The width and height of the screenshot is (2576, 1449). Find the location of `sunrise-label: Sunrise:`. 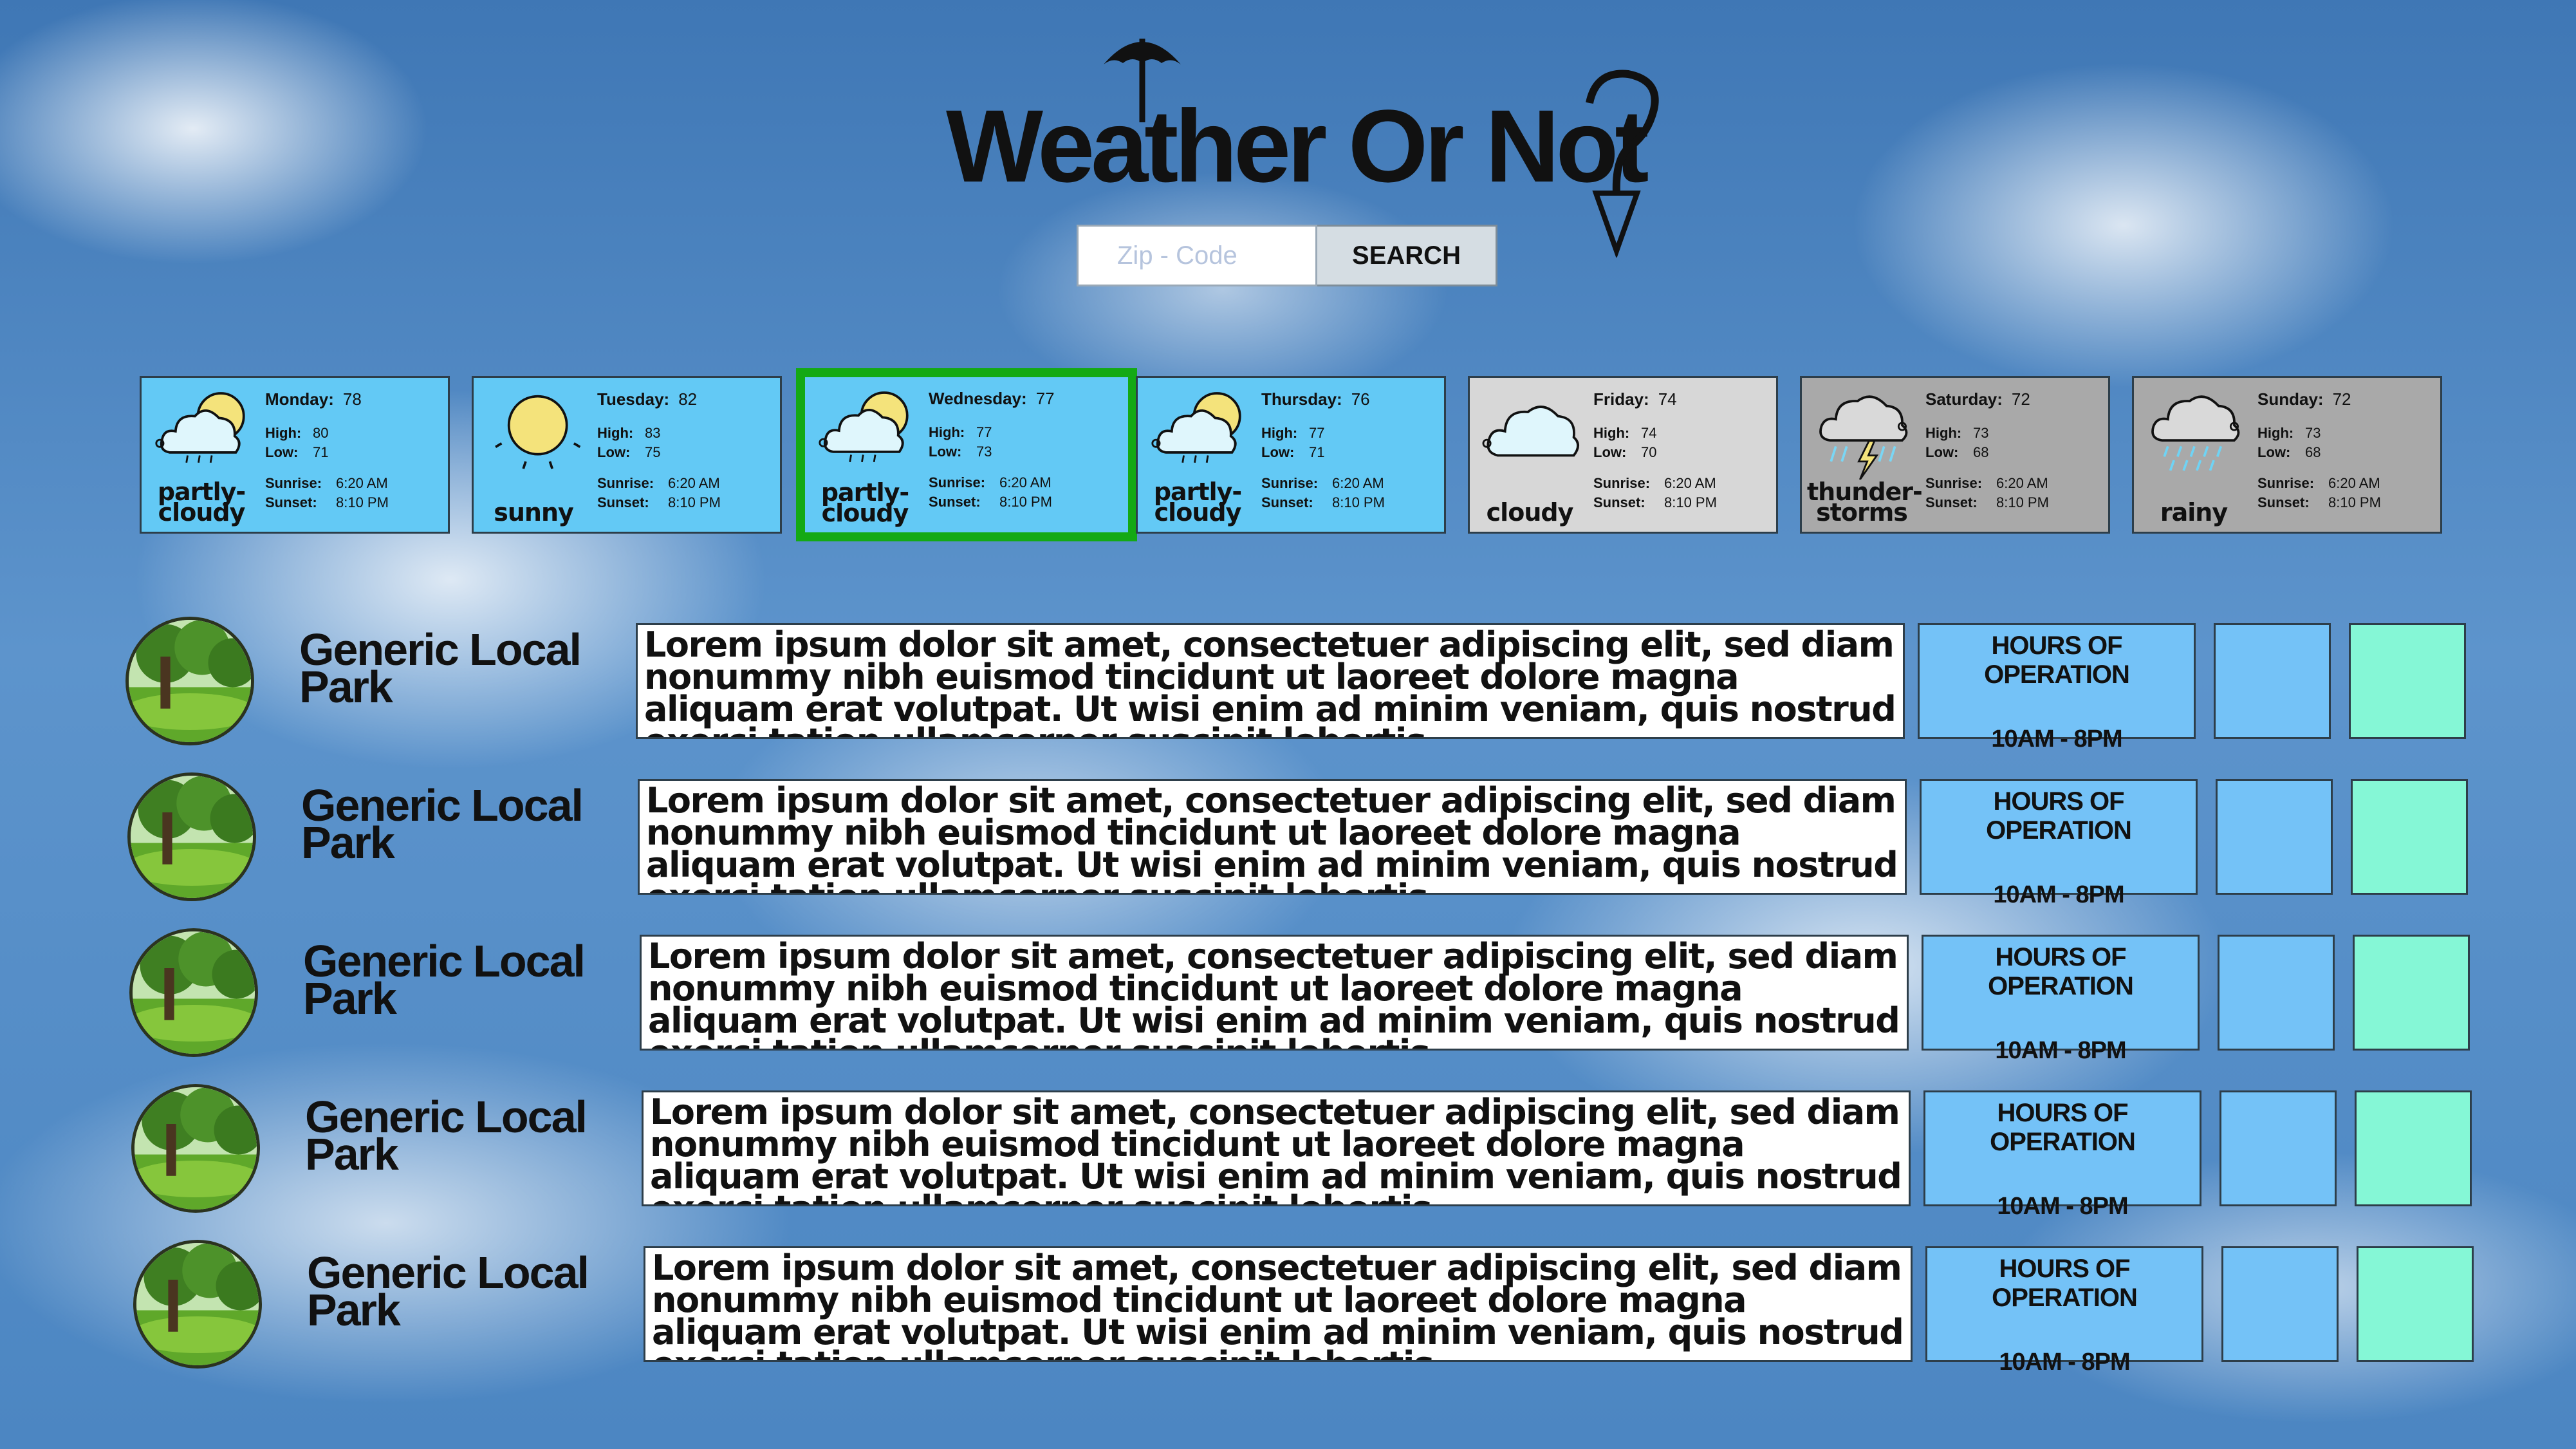

sunrise-label: Sunrise: is located at coordinates (2286, 483).